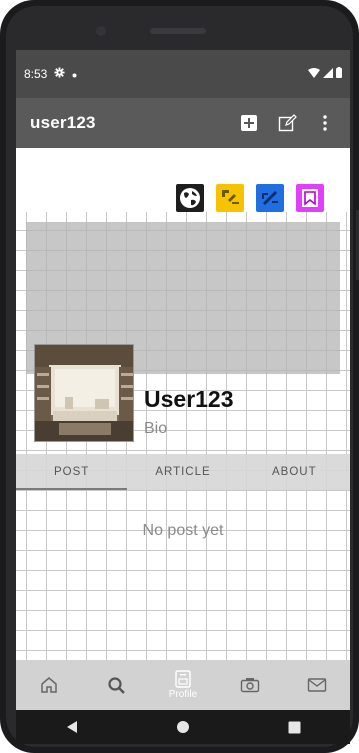  I want to click on home-icon, so click(49, 685).